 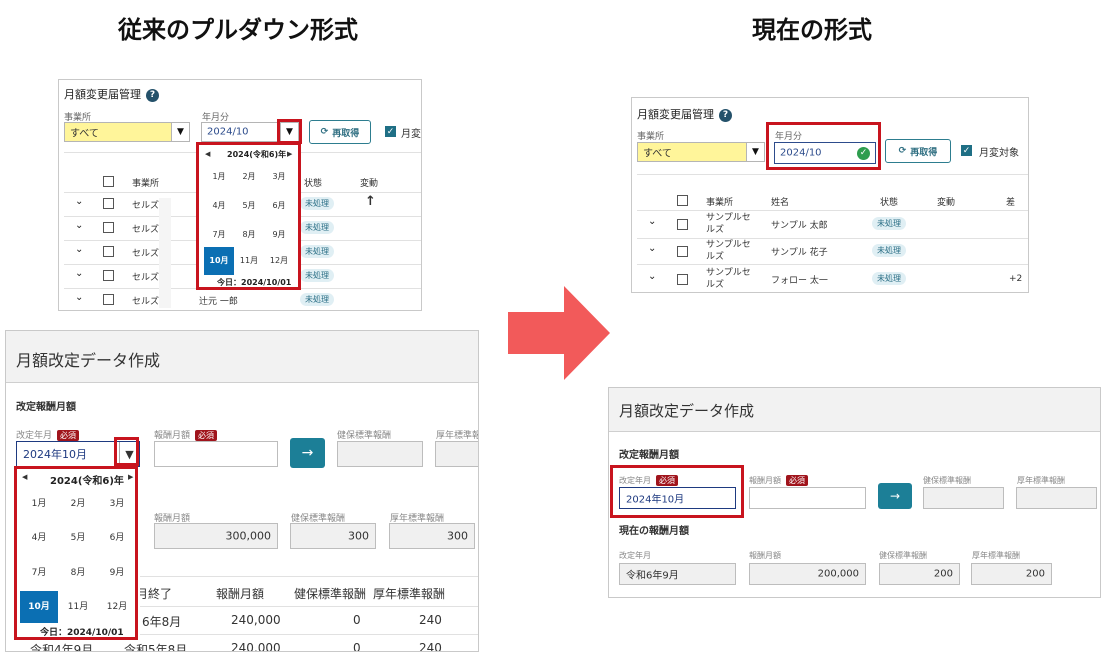 I want to click on current-pension-output: 200, so click(x=1011, y=574).